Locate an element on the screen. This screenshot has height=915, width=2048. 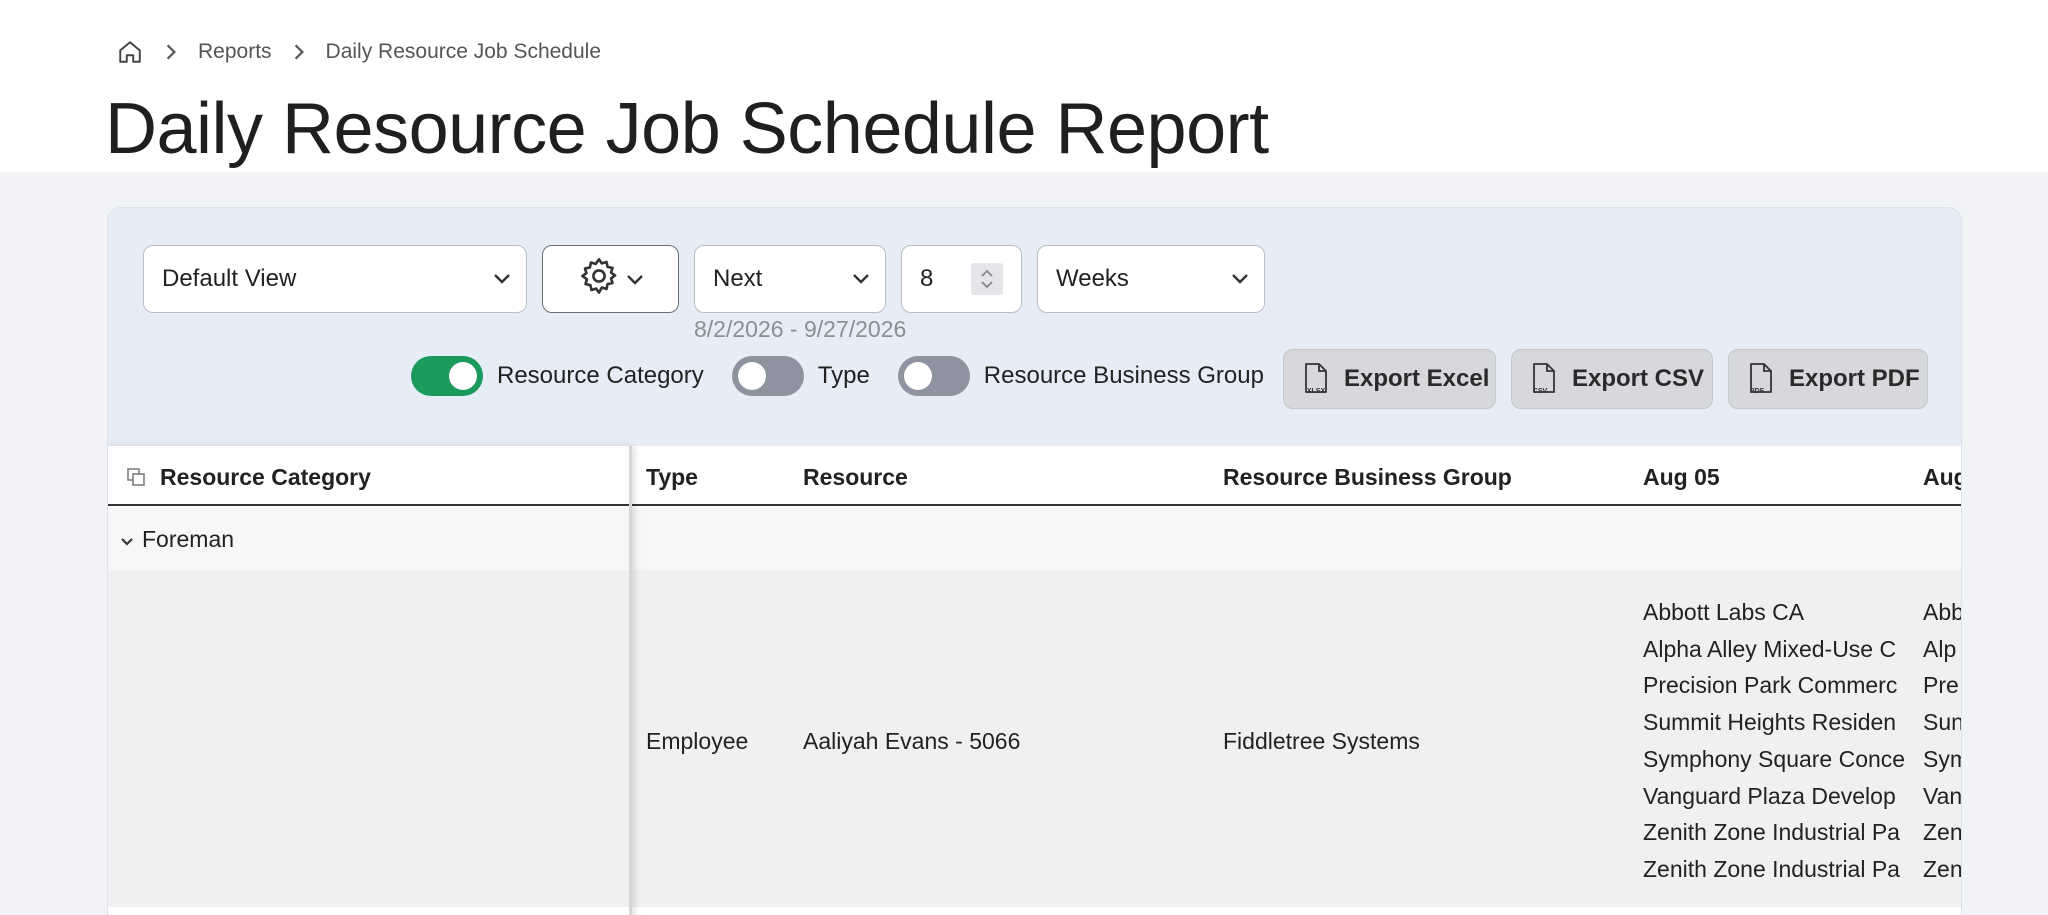
stepper-icon is located at coordinates (987, 279).